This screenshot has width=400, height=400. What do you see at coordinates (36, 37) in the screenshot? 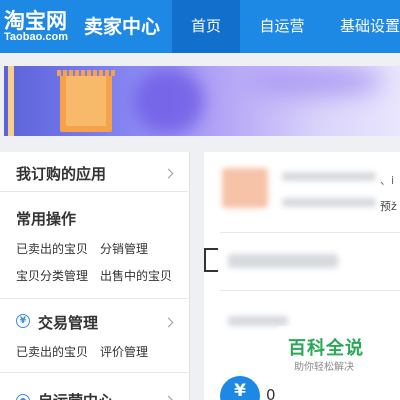
I see `logo-subtext: Taobao.com` at bounding box center [36, 37].